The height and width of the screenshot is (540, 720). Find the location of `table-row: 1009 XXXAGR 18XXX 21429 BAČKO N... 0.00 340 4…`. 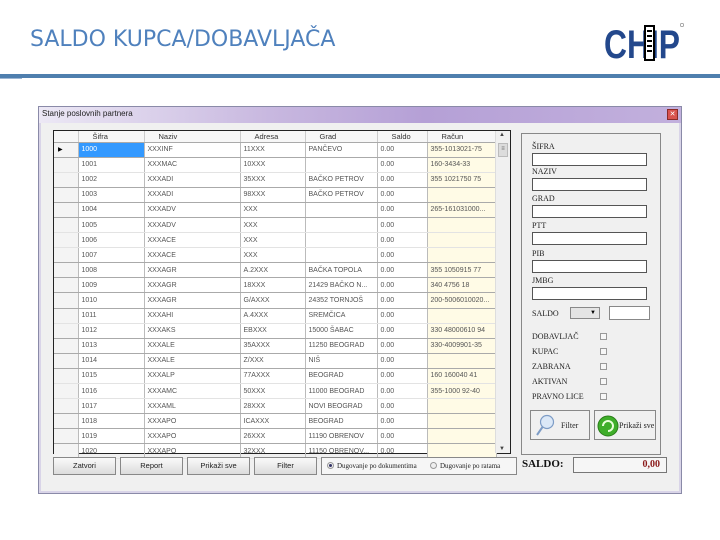

table-row: 1009 XXXAGR 18XXX 21429 BAČKO N... 0.00 340 4… is located at coordinates (275, 285).